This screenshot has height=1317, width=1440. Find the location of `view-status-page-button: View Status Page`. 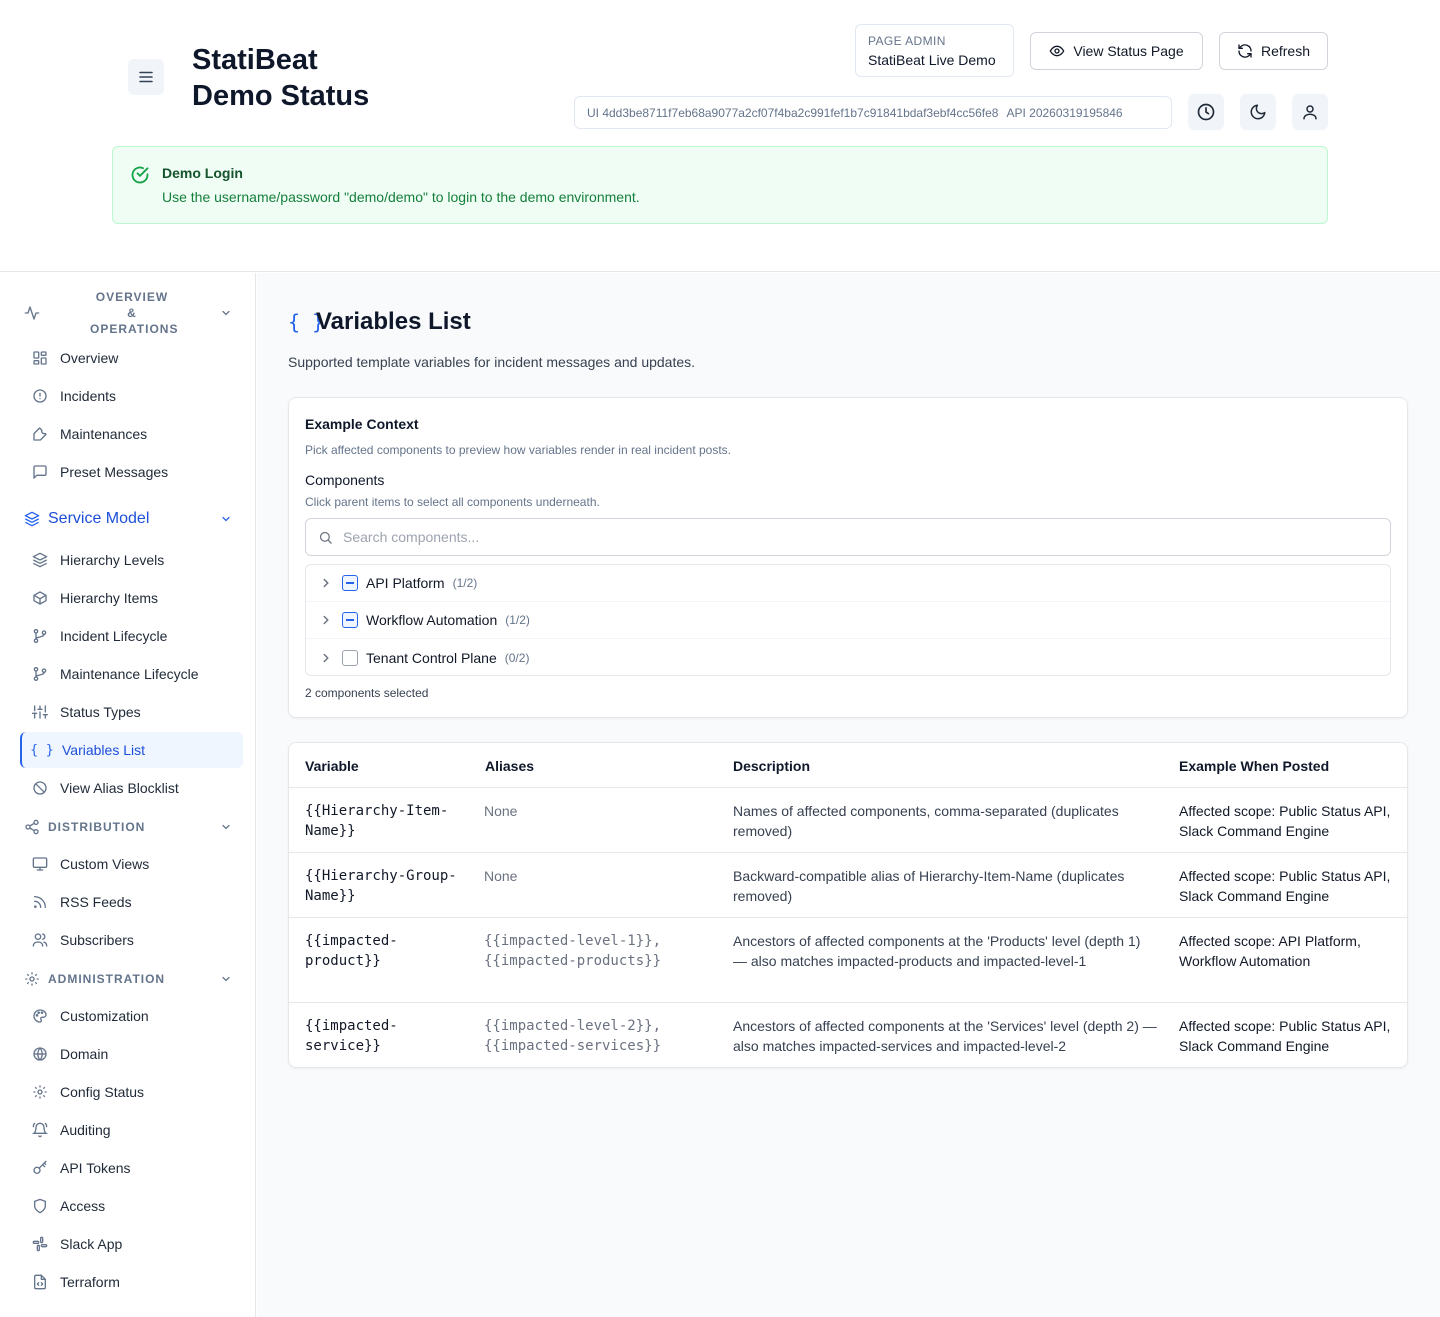

view-status-page-button: View Status Page is located at coordinates (1116, 51).